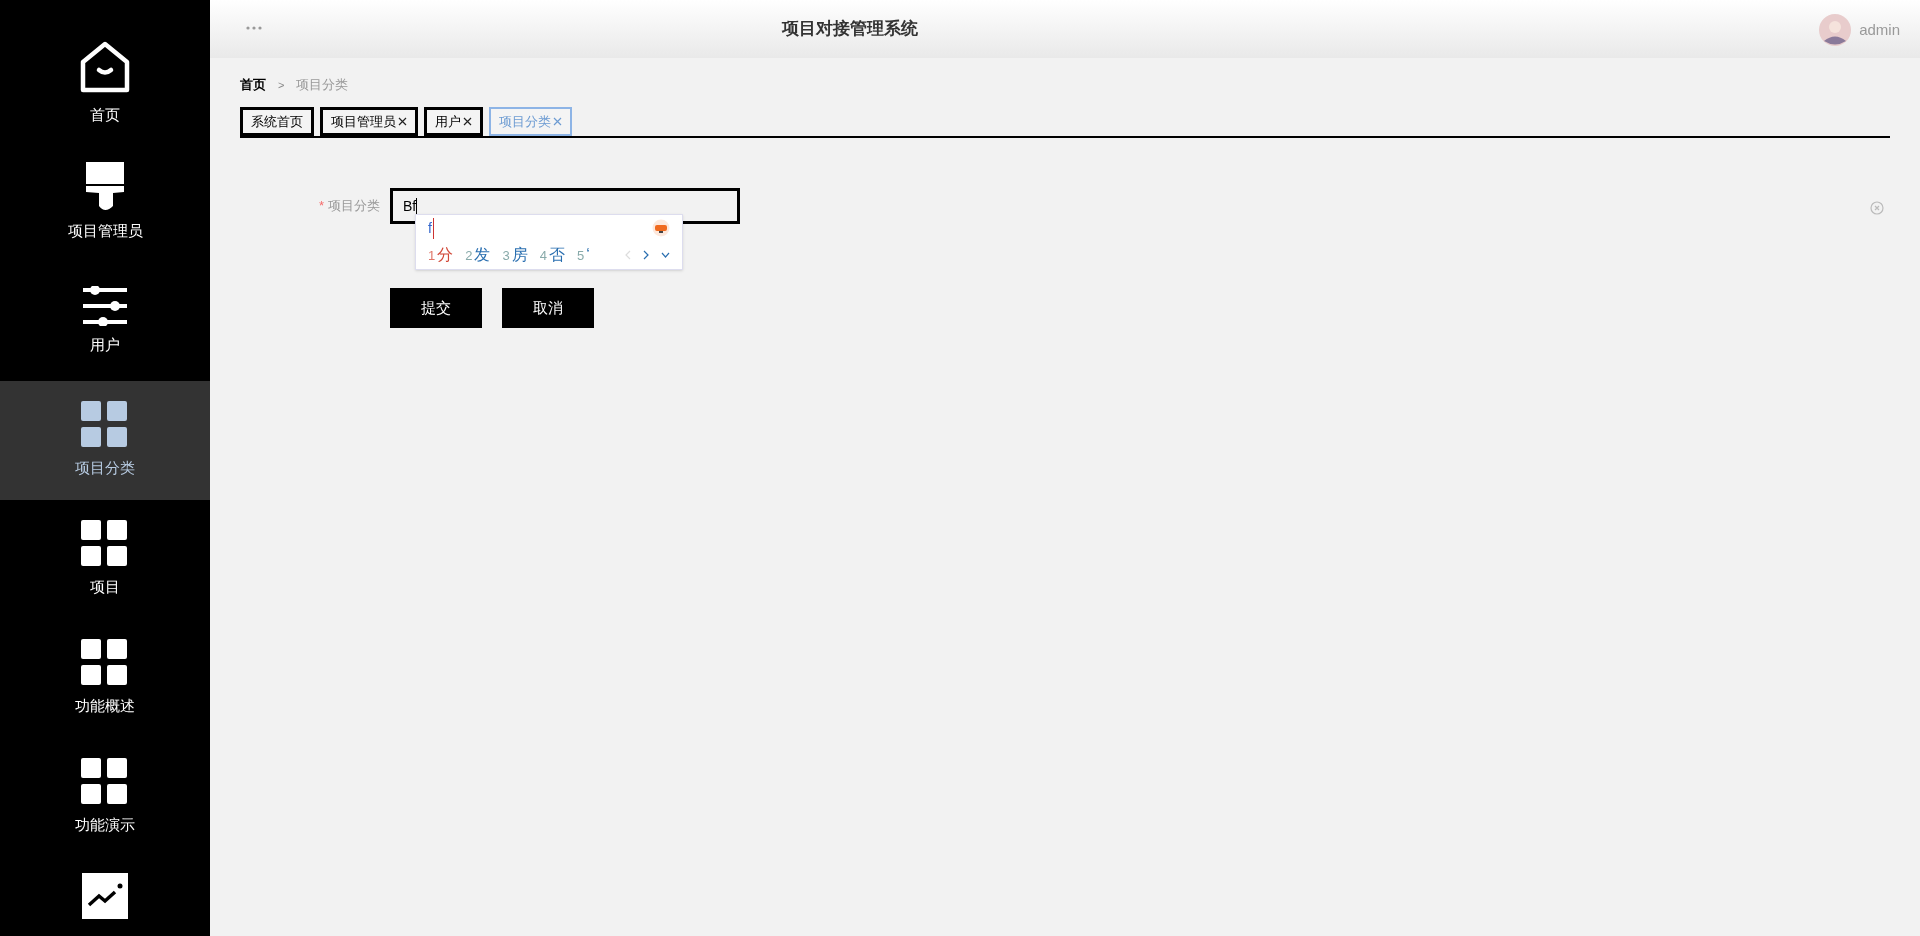  I want to click on avatar, so click(1835, 30).